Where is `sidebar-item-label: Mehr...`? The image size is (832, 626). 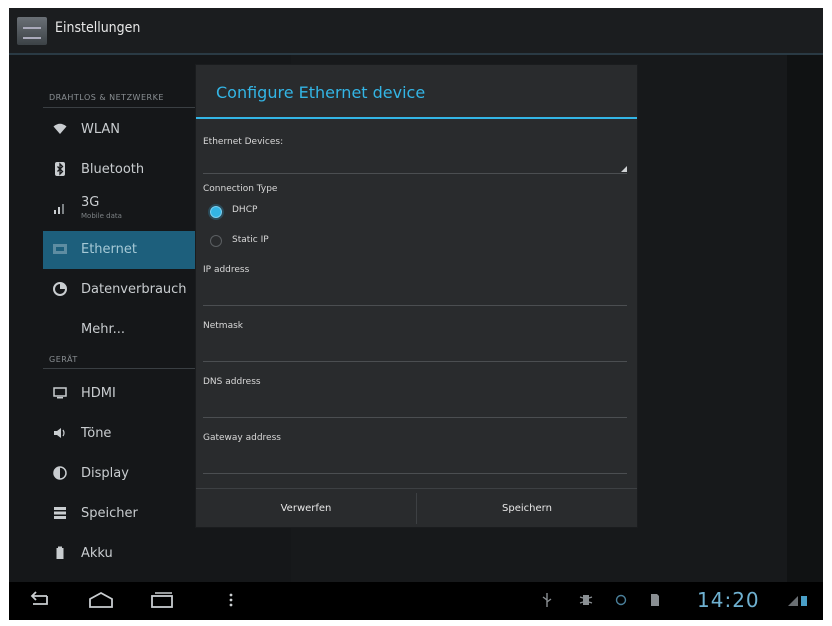 sidebar-item-label: Mehr... is located at coordinates (103, 329).